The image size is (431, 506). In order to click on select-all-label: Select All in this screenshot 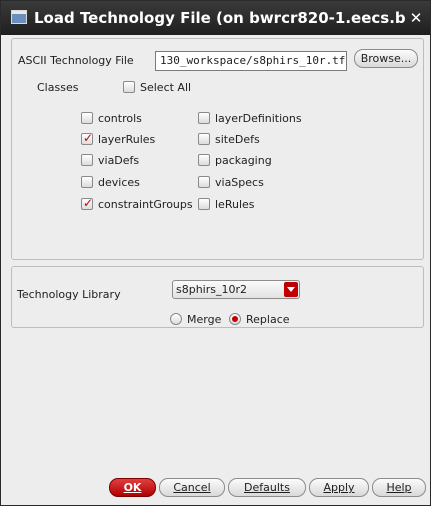, I will do `click(166, 87)`.